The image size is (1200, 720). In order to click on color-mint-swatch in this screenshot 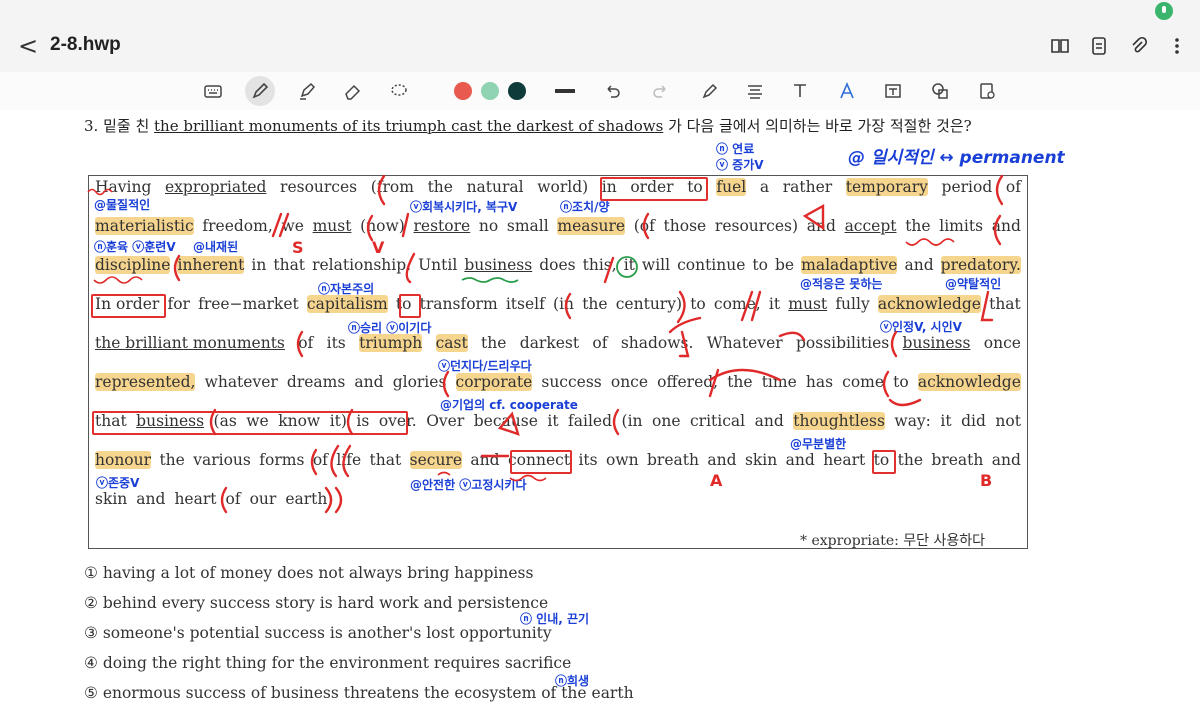, I will do `click(490, 91)`.